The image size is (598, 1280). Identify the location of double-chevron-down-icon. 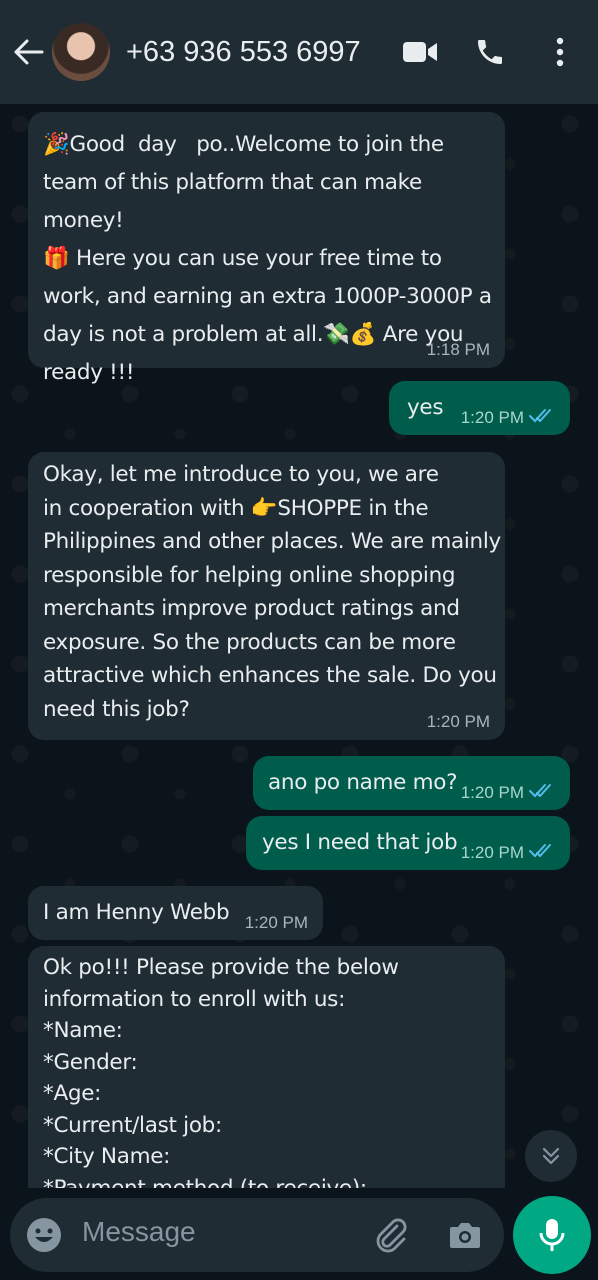
(551, 1156).